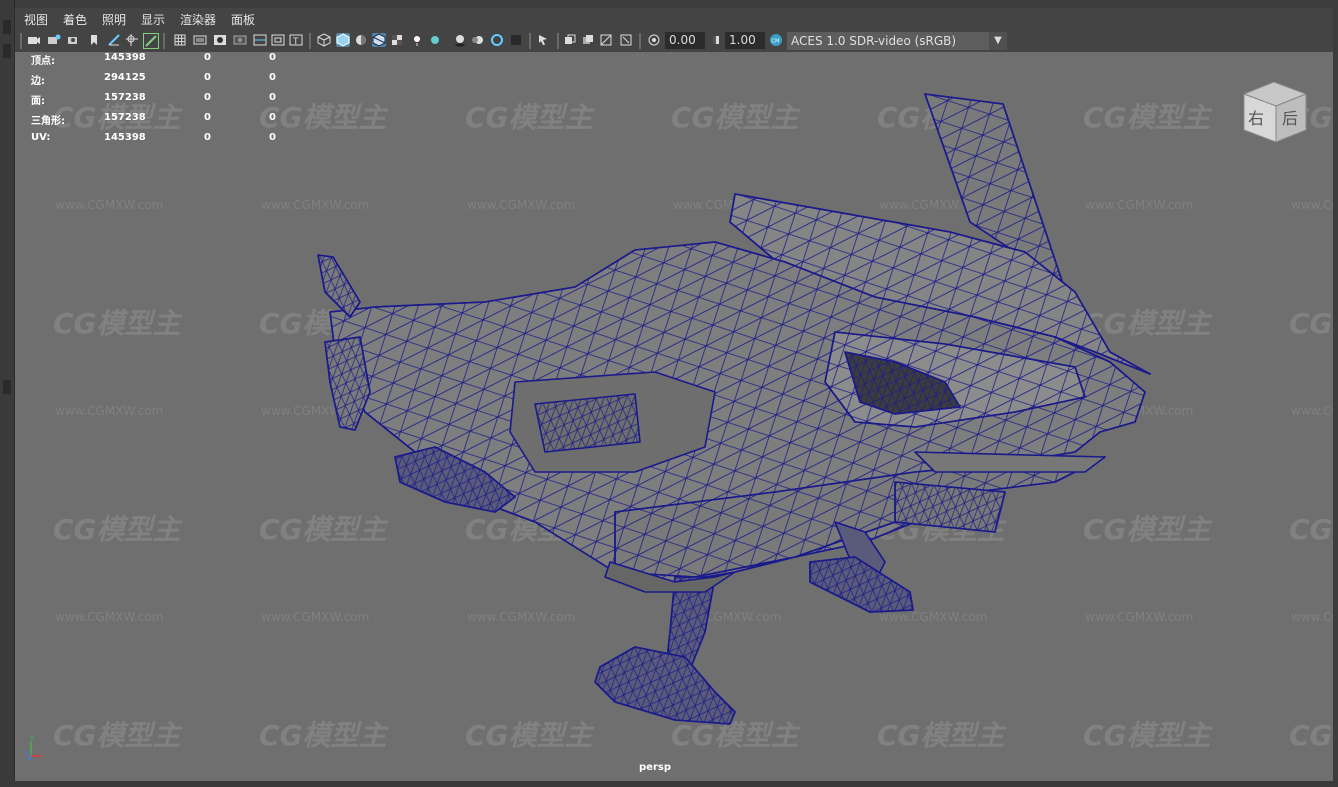 Image resolution: width=1338 pixels, height=787 pixels. Describe the element at coordinates (34, 40) in the screenshot. I see `camera-select-icon` at that location.